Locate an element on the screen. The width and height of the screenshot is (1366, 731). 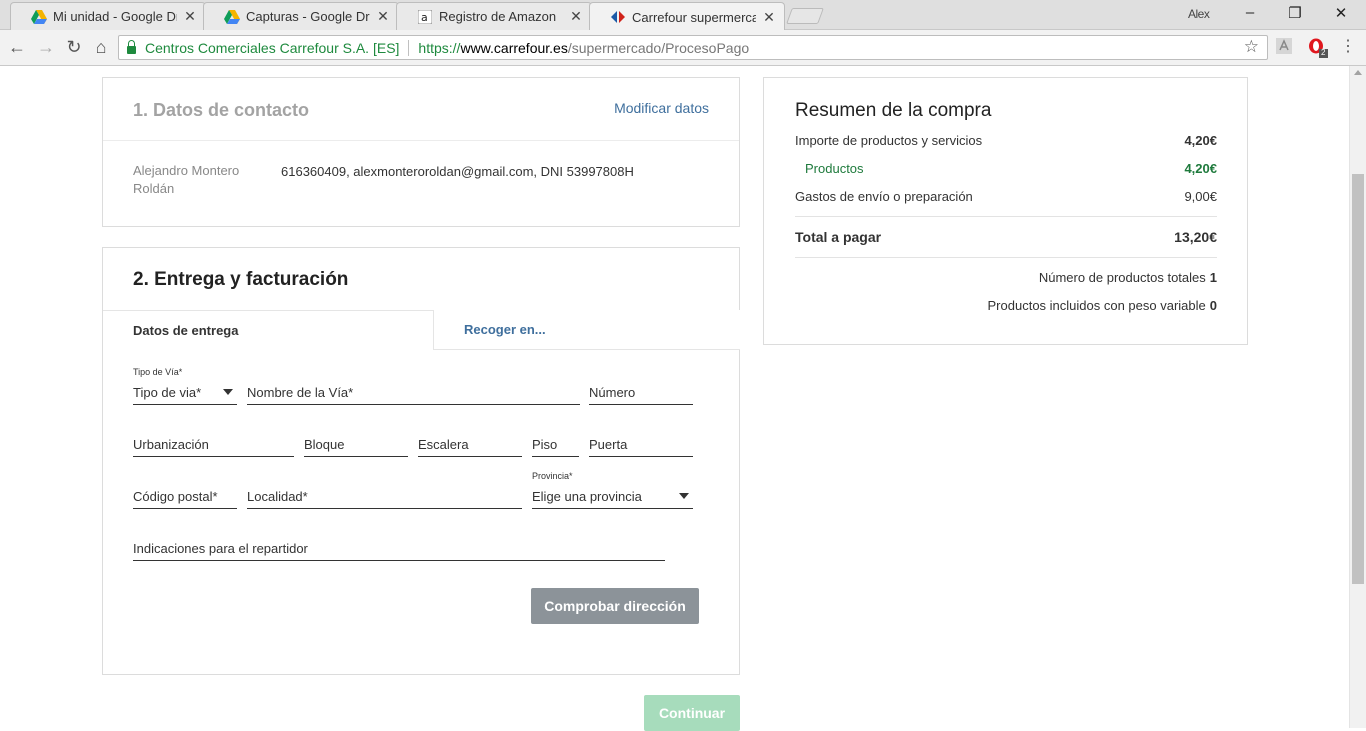
reload-icon: ↻ is located at coordinates (74, 47).